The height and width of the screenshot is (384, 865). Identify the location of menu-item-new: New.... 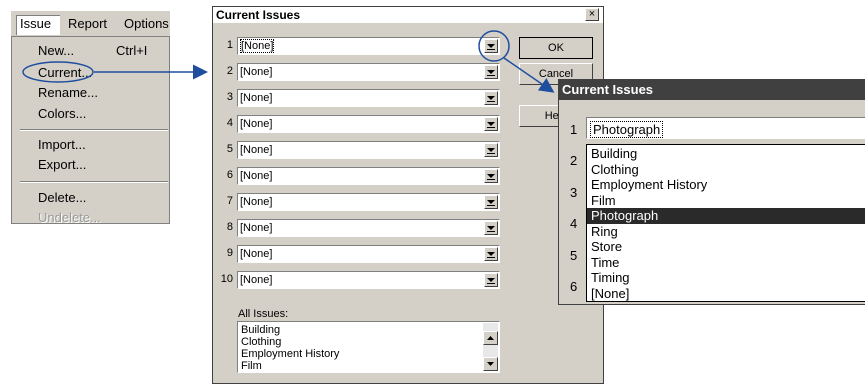
(56, 50).